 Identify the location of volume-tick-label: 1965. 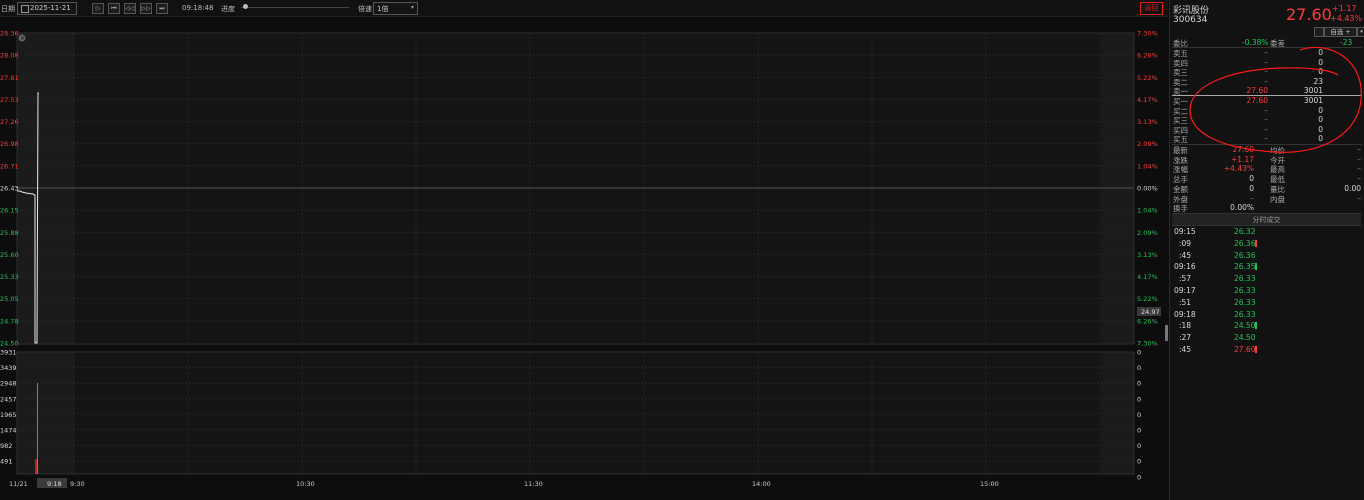
(8, 415).